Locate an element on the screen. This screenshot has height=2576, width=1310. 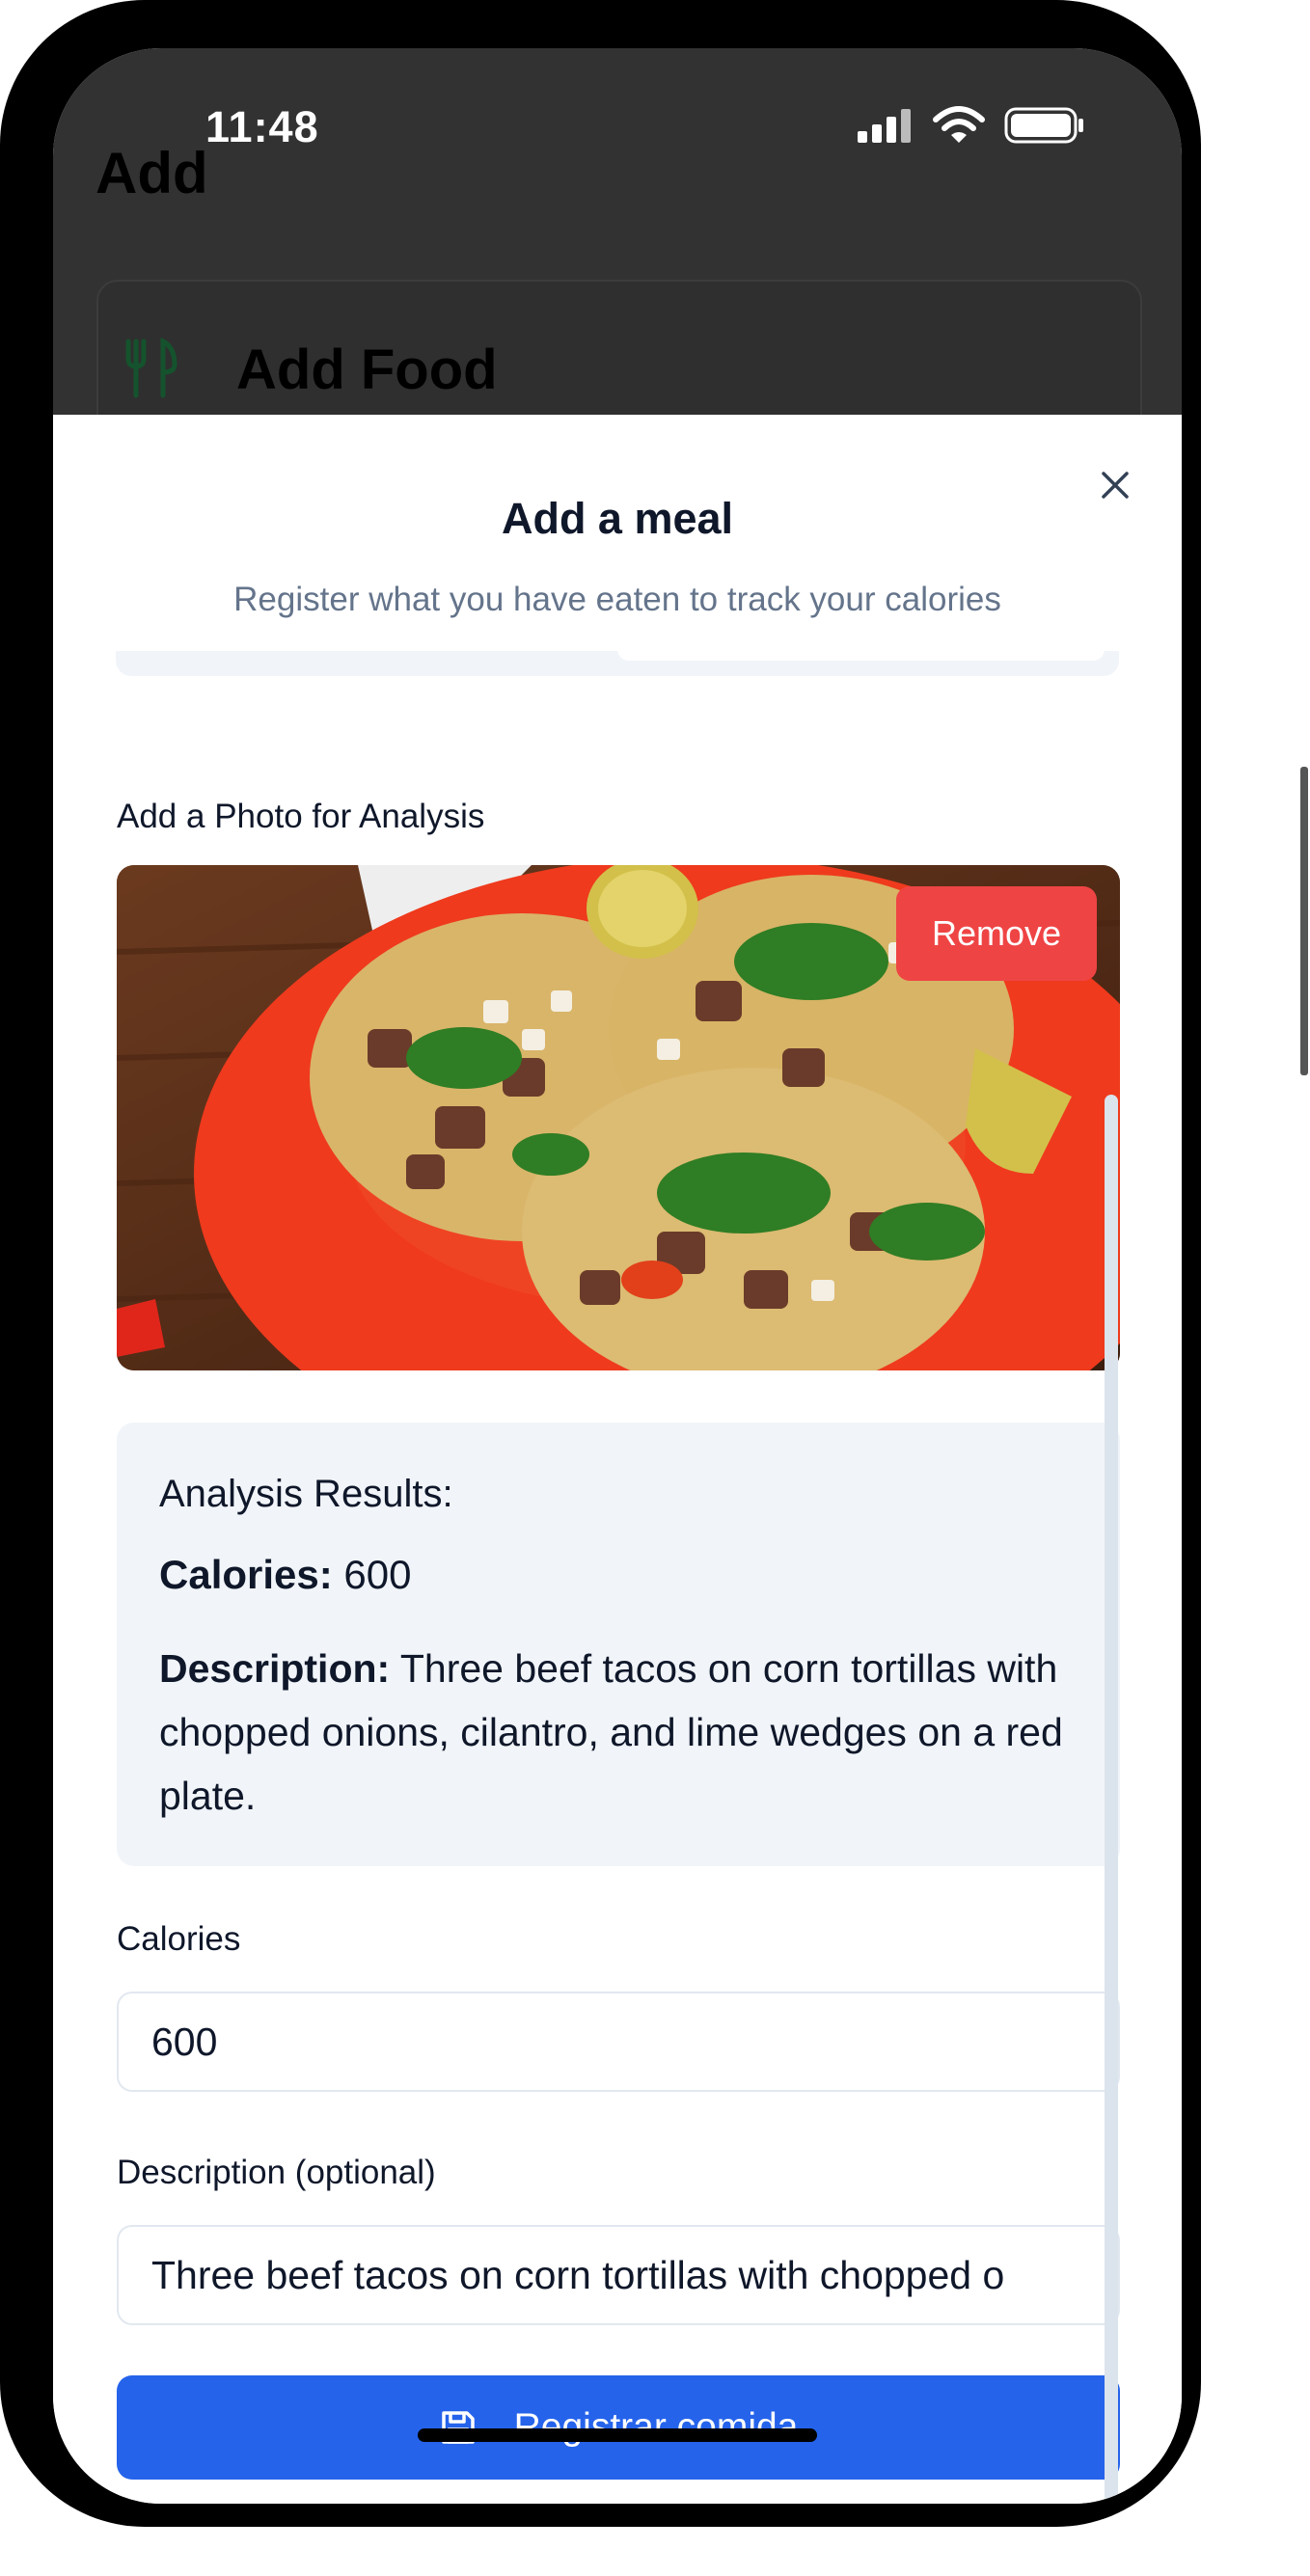
analysis-description-label: Description: is located at coordinates (275, 1668).